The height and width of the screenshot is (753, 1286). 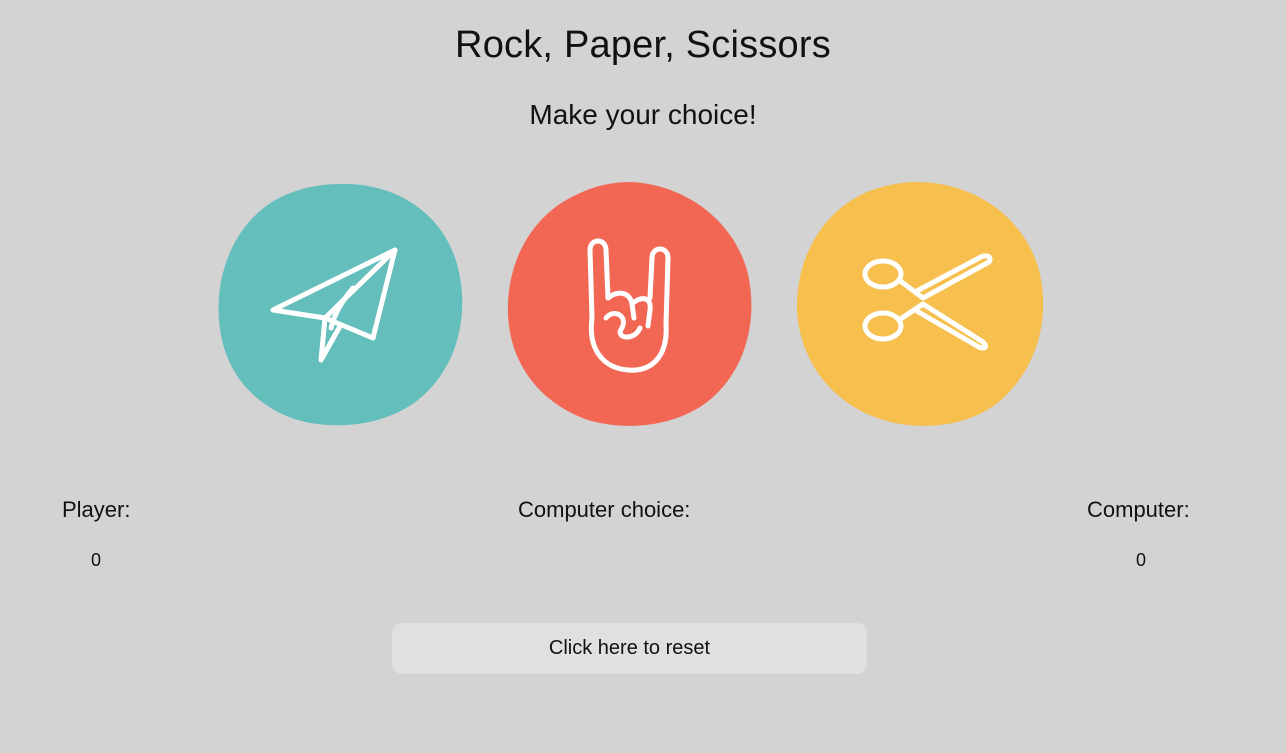 I want to click on computer-score-label: Computer:, so click(x=1138, y=509).